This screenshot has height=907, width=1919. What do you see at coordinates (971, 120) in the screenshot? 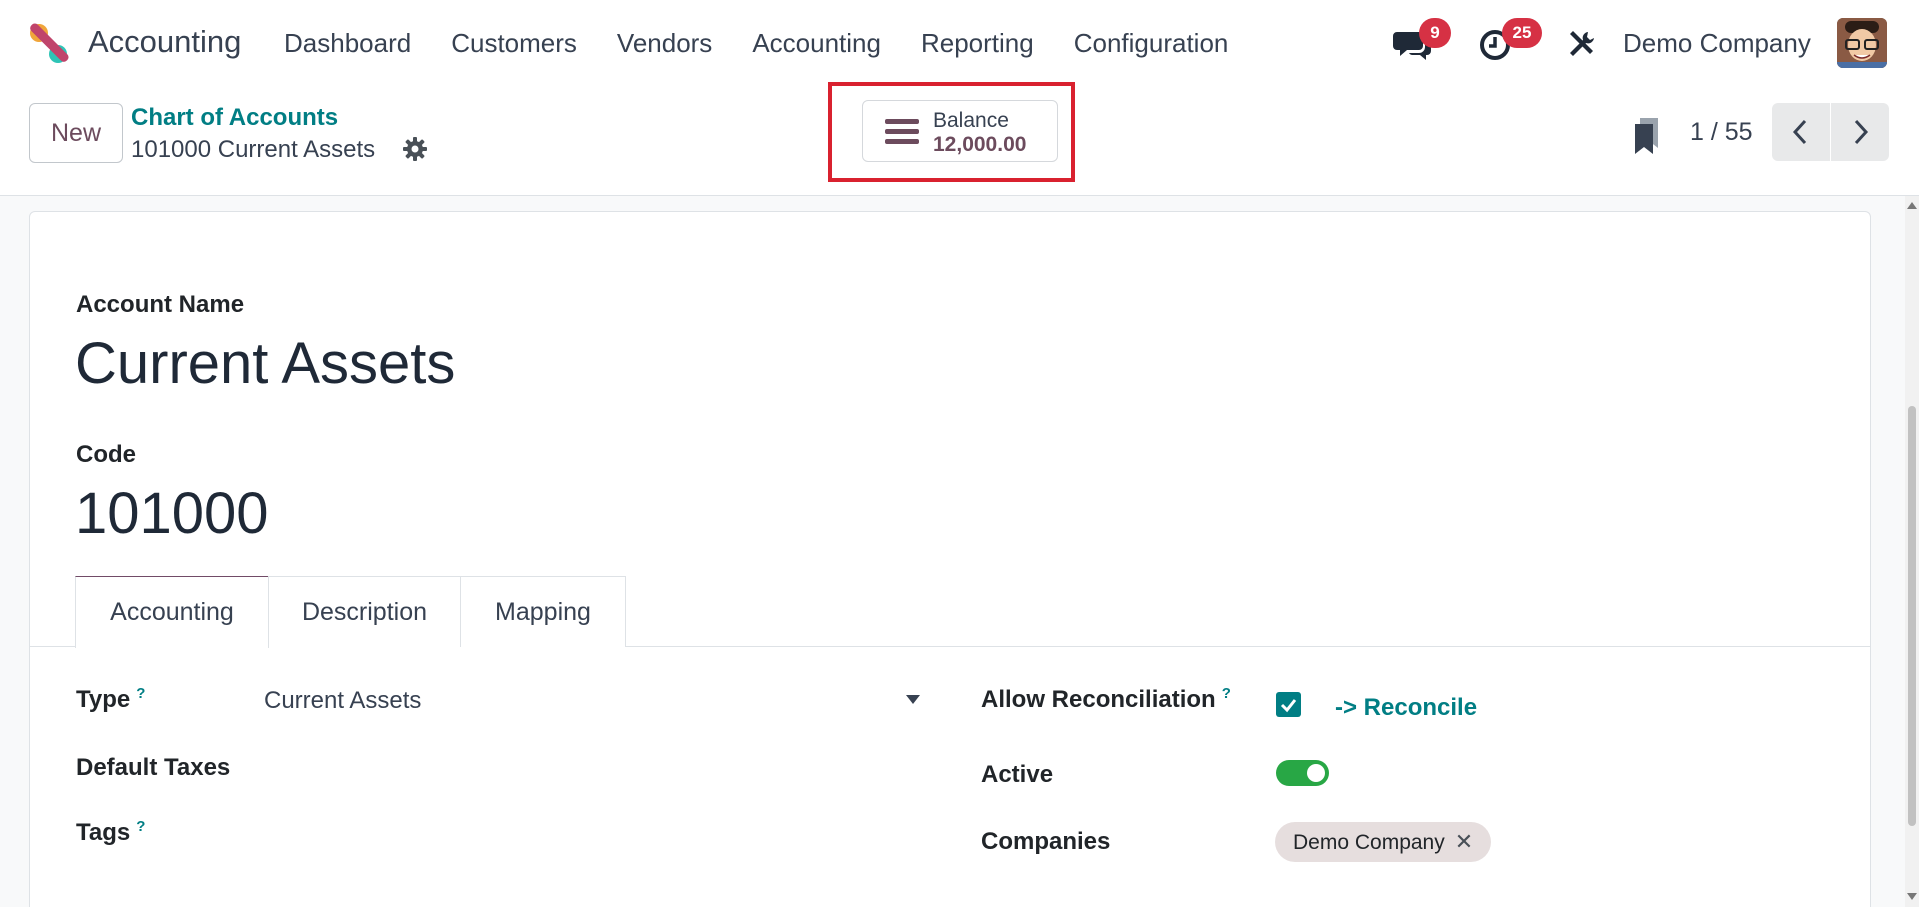
I see `balance-label: Balance` at bounding box center [971, 120].